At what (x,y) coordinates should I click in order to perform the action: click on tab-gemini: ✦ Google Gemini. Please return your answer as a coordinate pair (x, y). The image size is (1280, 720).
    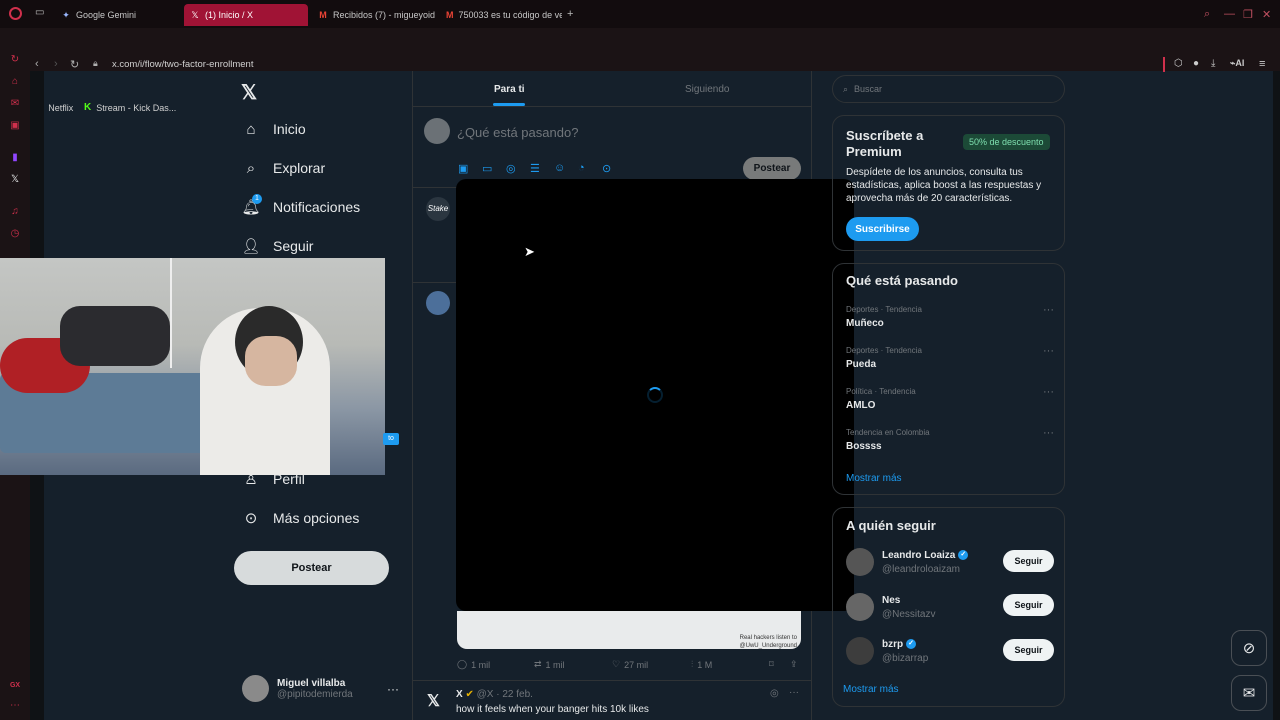
    Looking at the image, I should click on (117, 15).